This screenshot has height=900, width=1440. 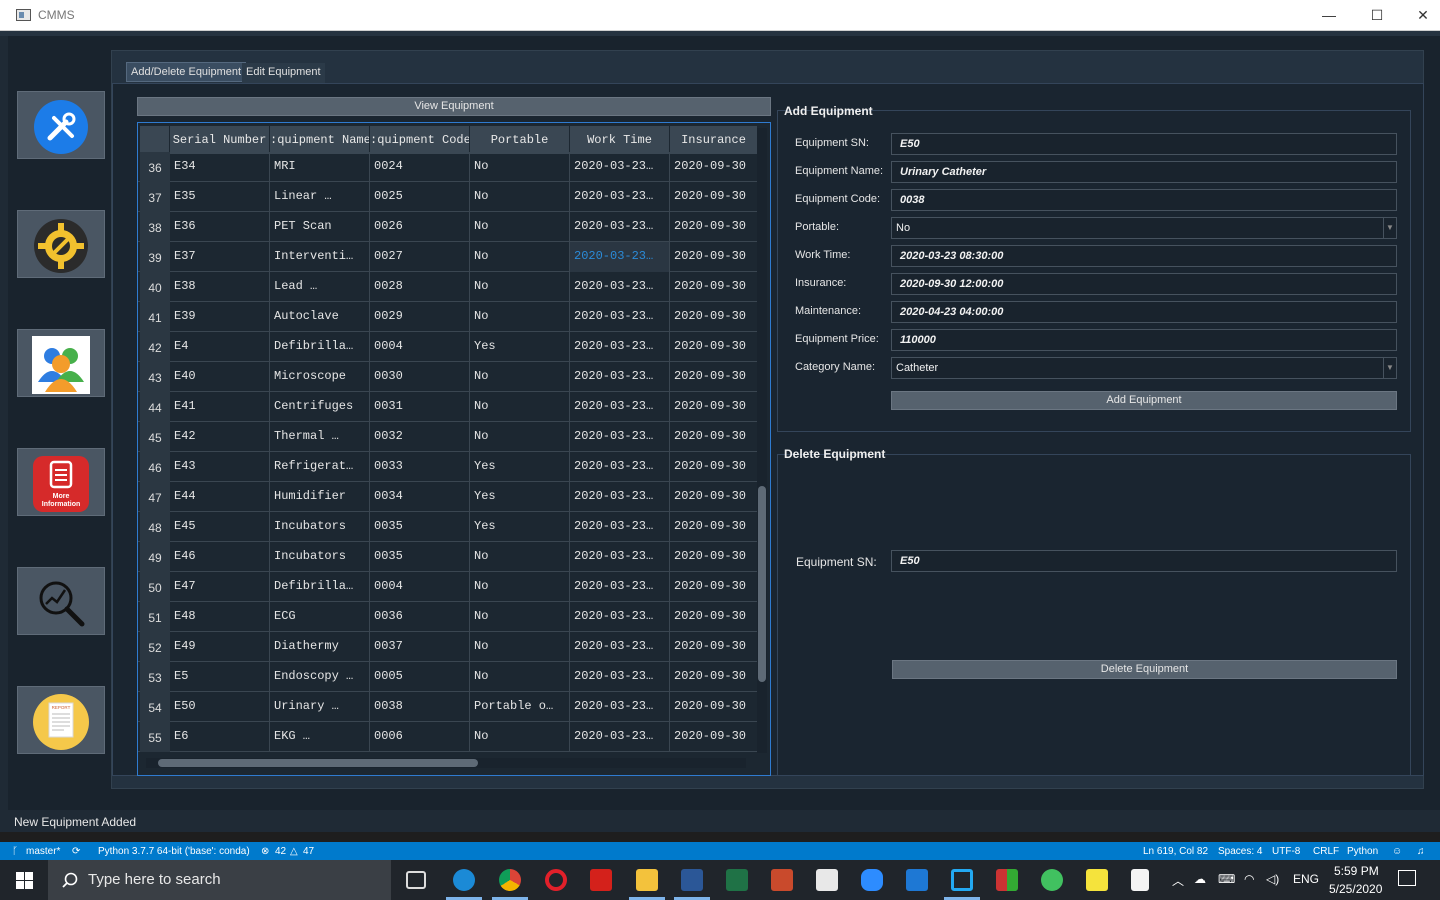 What do you see at coordinates (283, 73) in the screenshot?
I see `tab-edit-equipment: Edit Equipment` at bounding box center [283, 73].